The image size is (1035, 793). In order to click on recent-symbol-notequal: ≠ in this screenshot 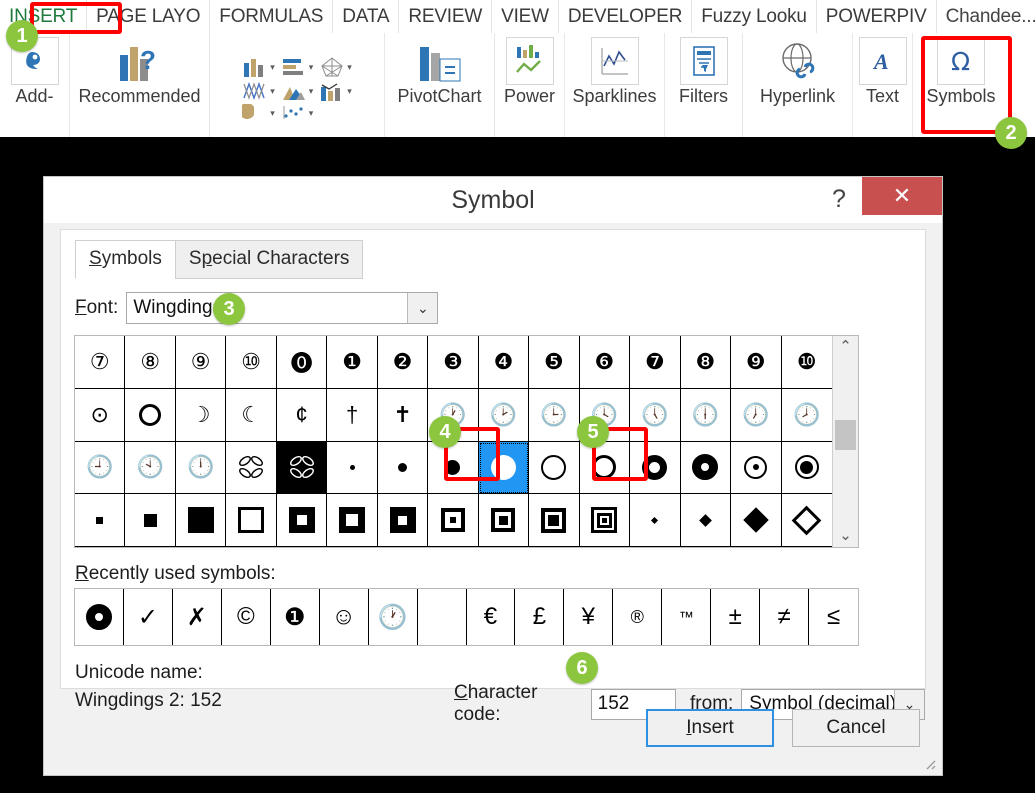, I will do `click(785, 617)`.